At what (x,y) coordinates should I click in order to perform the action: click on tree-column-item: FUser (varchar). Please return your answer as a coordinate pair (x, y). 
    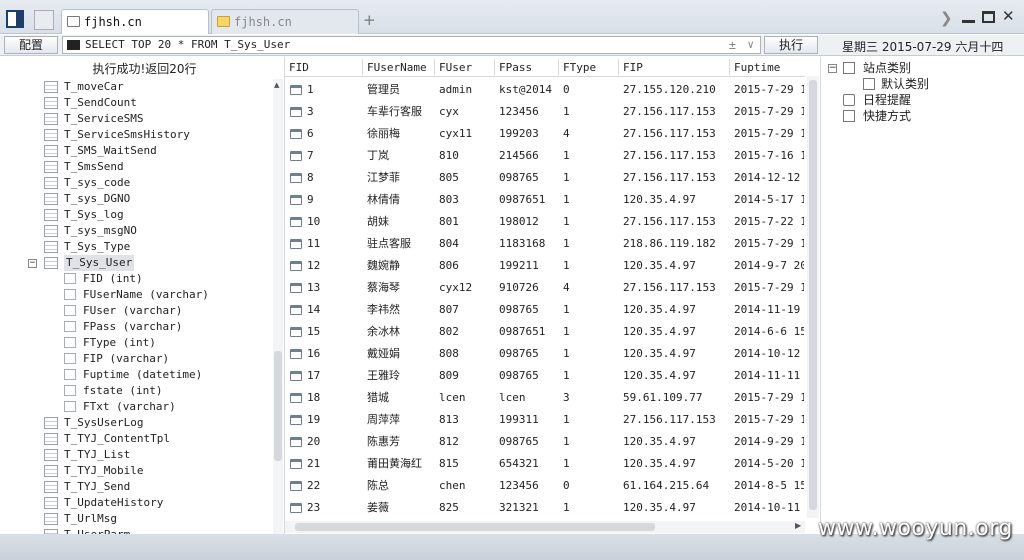
    Looking at the image, I should click on (138, 311).